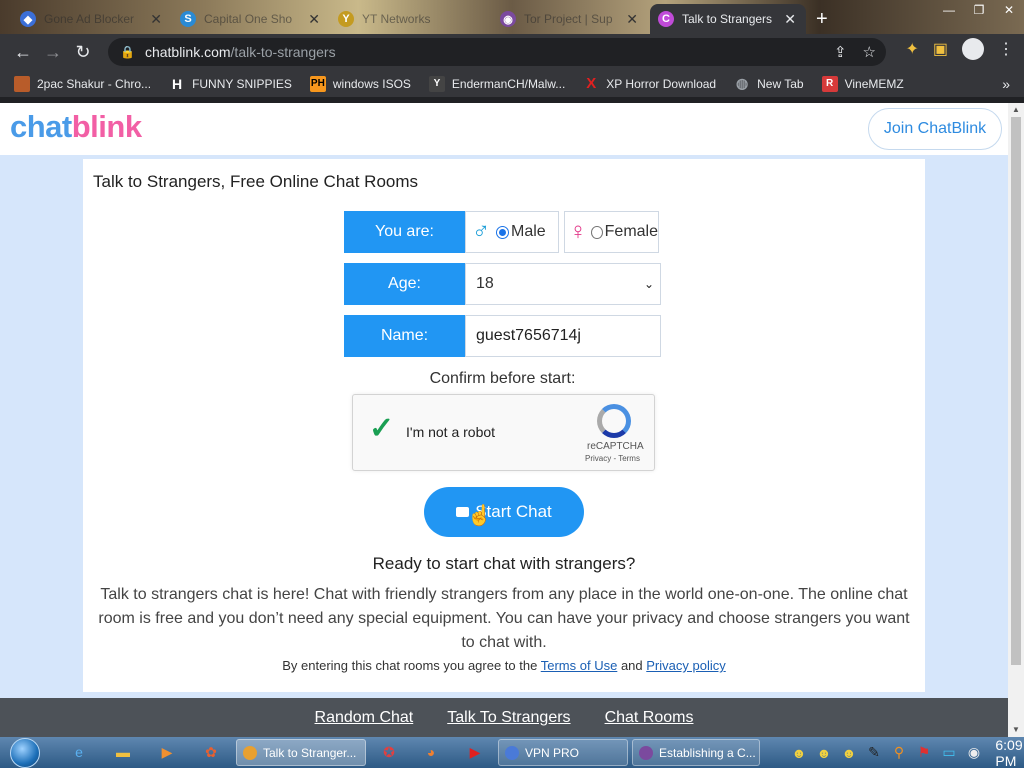 This screenshot has width=1024, height=768. Describe the element at coordinates (649, 718) in the screenshot. I see `footer-link-chat-rooms: Chat Rooms` at that location.